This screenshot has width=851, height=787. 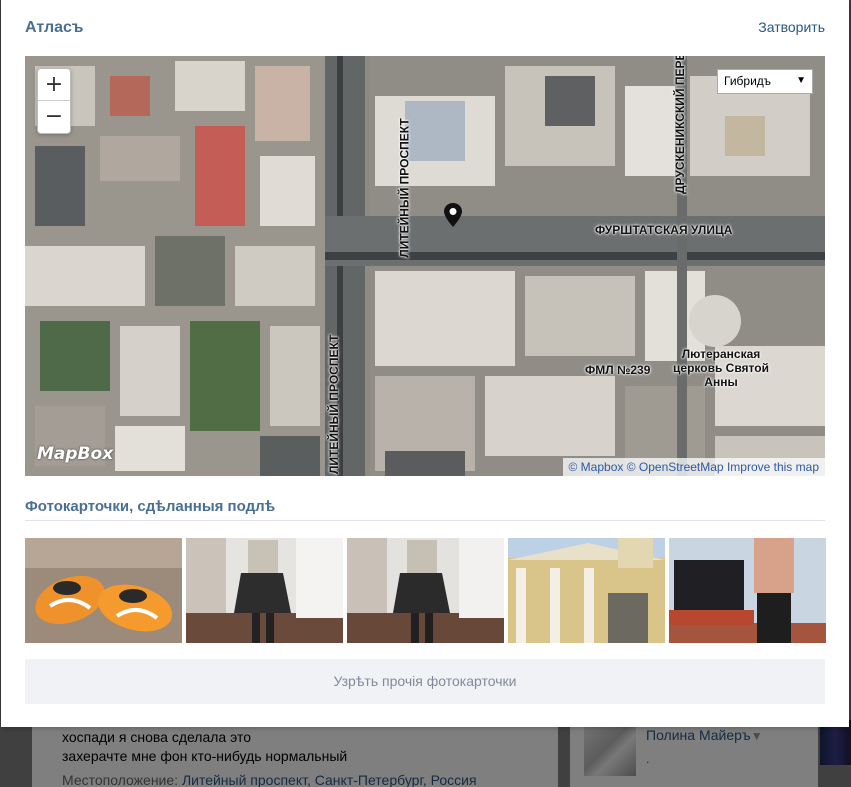 I want to click on mapbox-logo: MapBox, so click(x=75, y=454).